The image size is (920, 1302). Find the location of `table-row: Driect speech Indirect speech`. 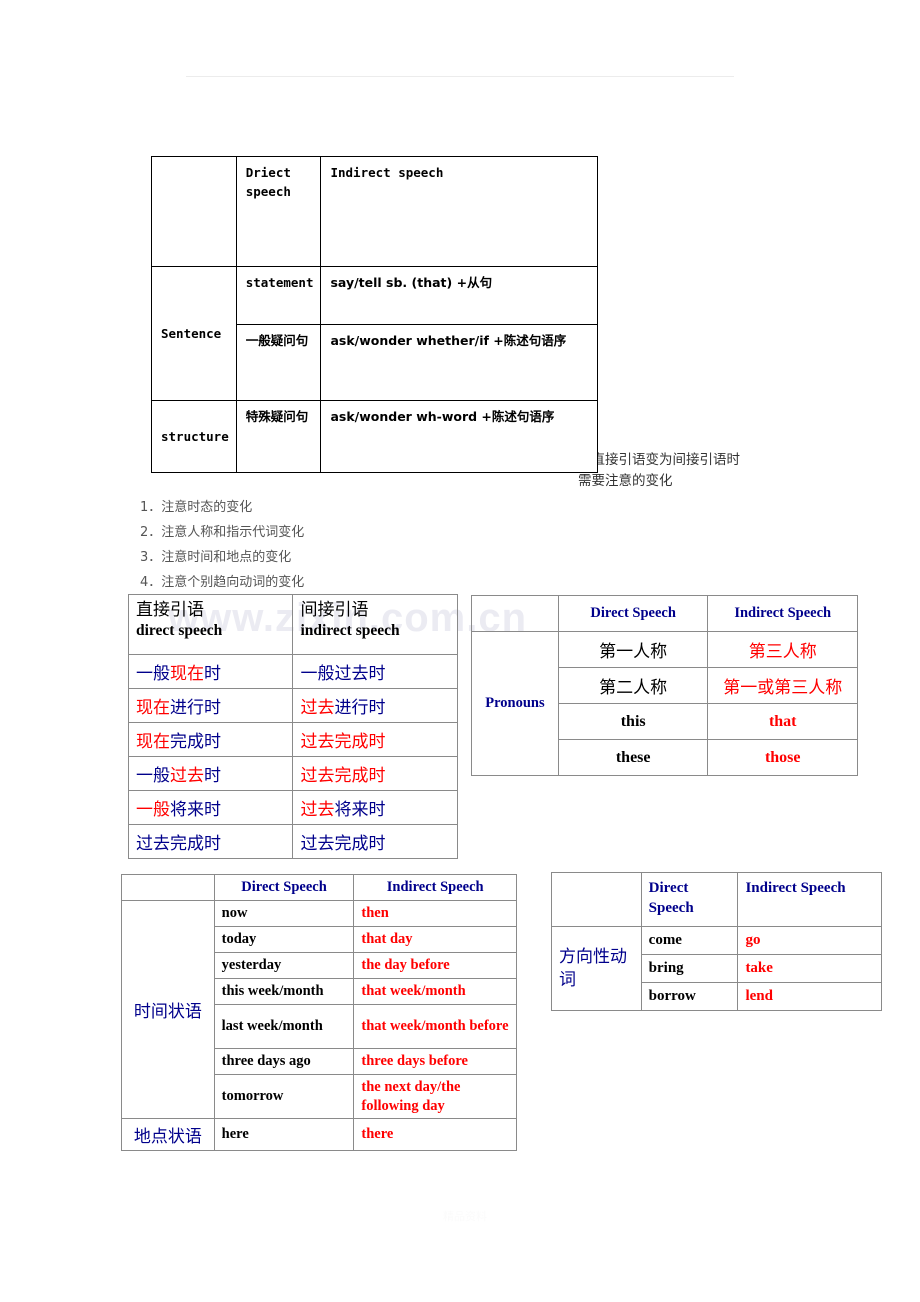

table-row: Driect speech Indirect speech is located at coordinates (375, 211).